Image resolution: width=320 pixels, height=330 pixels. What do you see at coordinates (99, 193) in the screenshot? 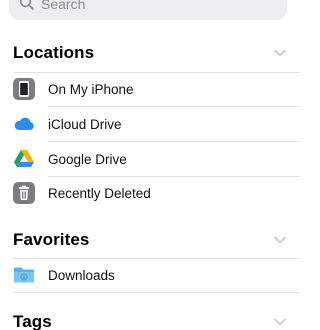
I see `location-label: Recently Deleted` at bounding box center [99, 193].